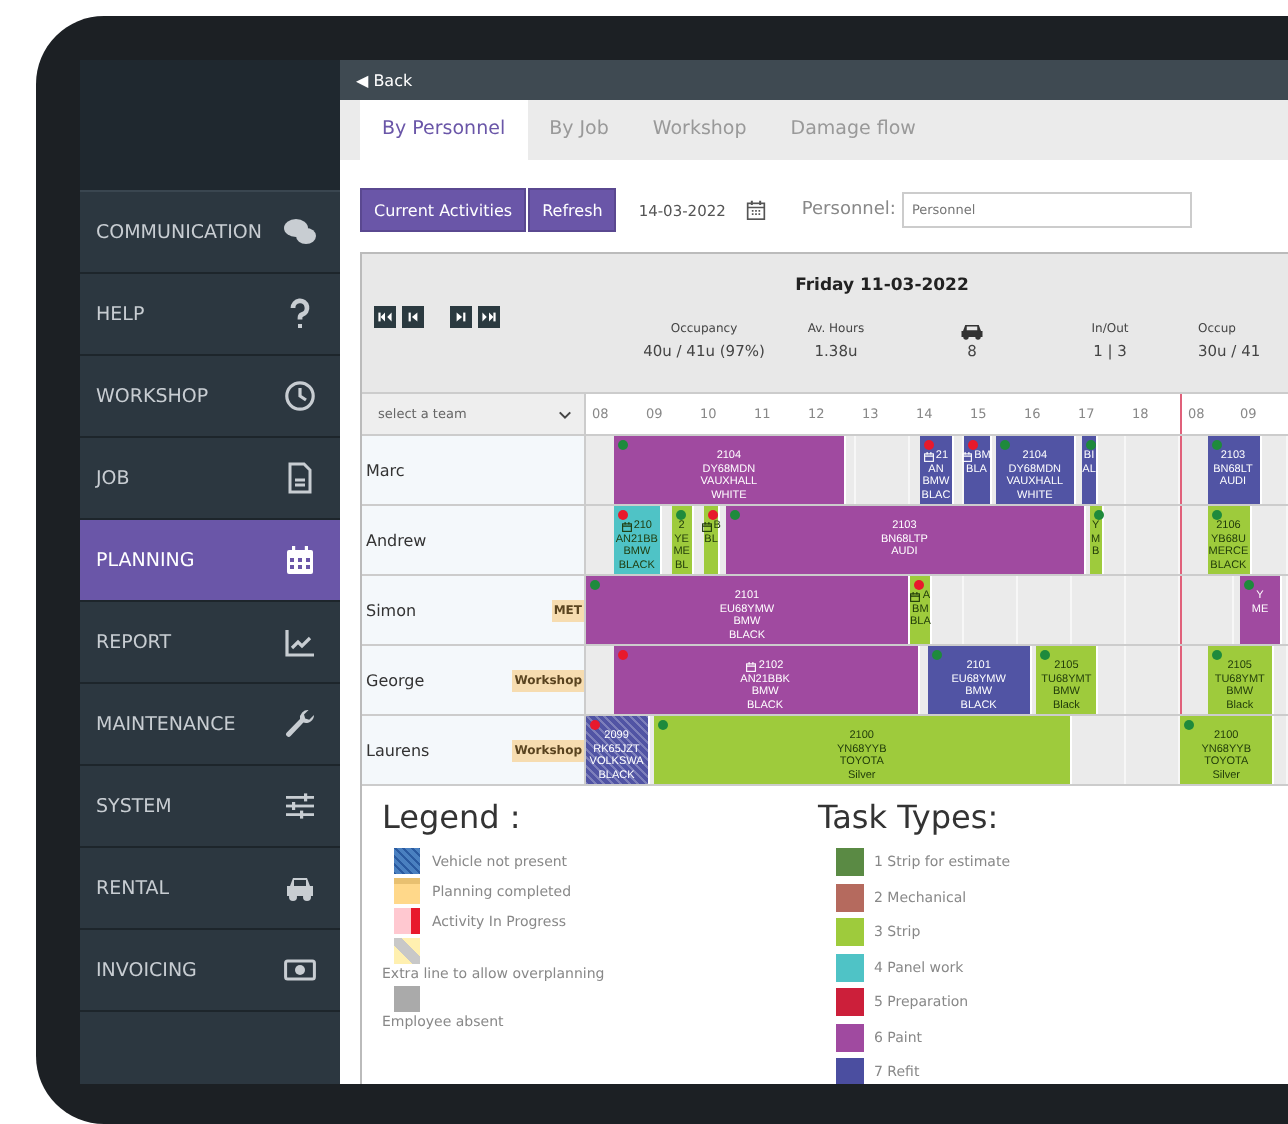 The height and width of the screenshot is (1124, 1288). Describe the element at coordinates (300, 396) in the screenshot. I see `clock-icon` at that location.